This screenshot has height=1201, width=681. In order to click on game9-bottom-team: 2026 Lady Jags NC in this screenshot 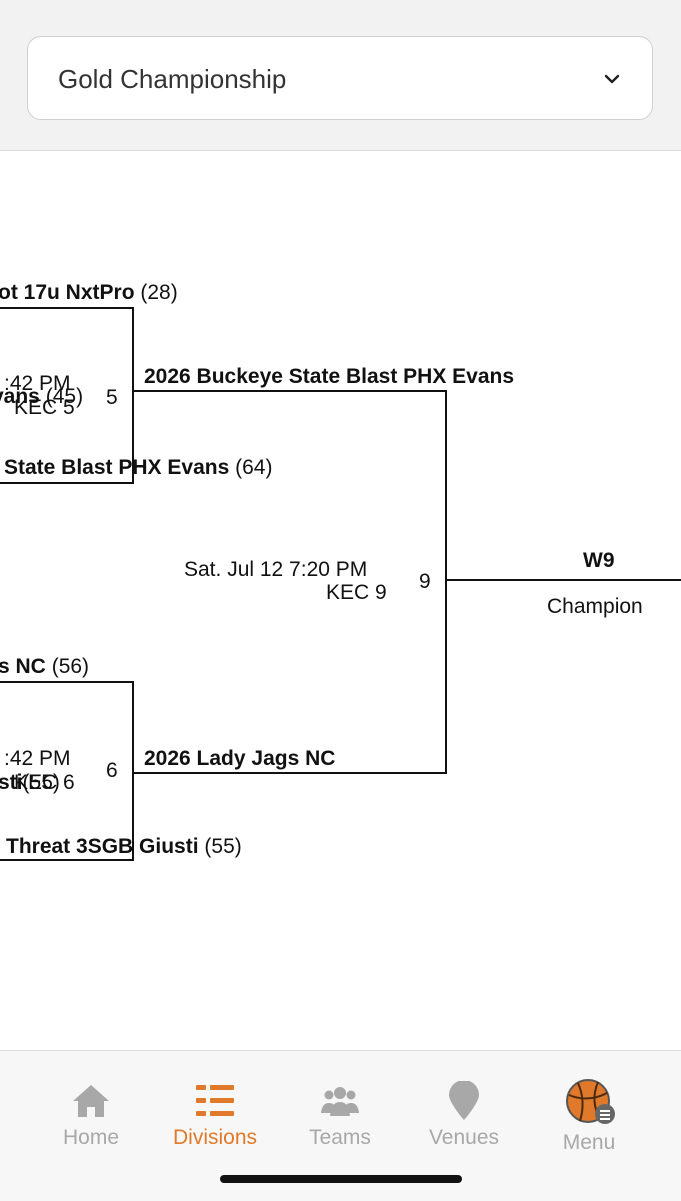, I will do `click(239, 759)`.